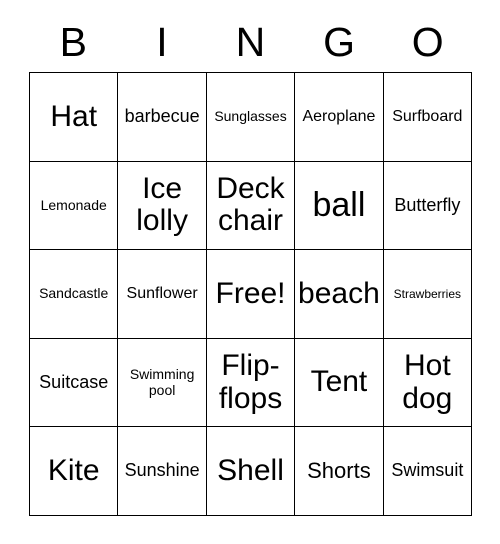  I want to click on bingo-cell-label: Sunflower, so click(162, 294).